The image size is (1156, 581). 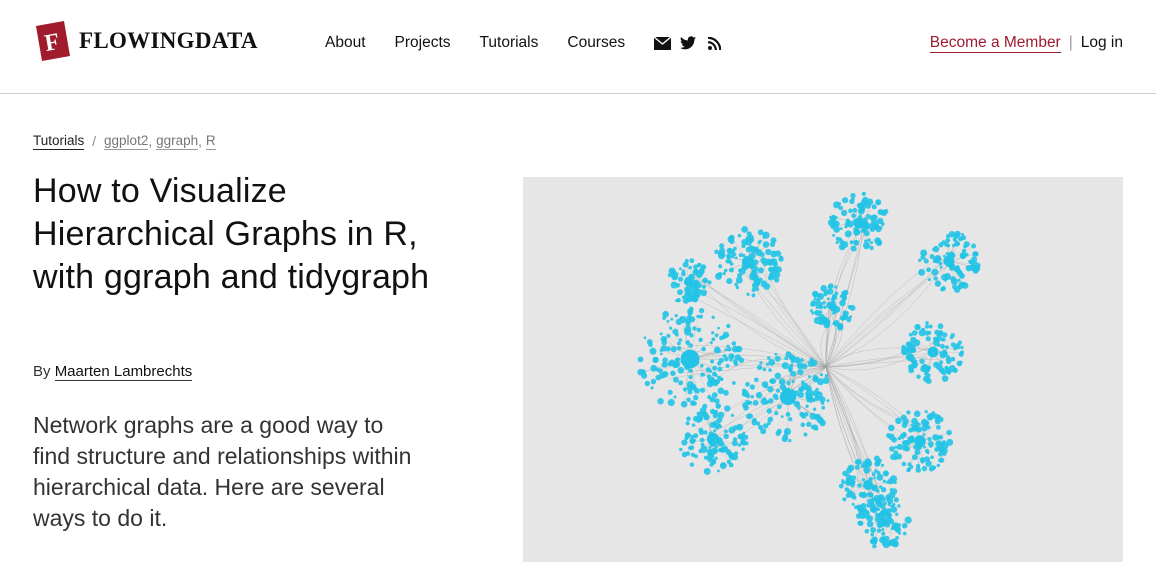 What do you see at coordinates (42, 371) in the screenshot?
I see `byline-label: By` at bounding box center [42, 371].